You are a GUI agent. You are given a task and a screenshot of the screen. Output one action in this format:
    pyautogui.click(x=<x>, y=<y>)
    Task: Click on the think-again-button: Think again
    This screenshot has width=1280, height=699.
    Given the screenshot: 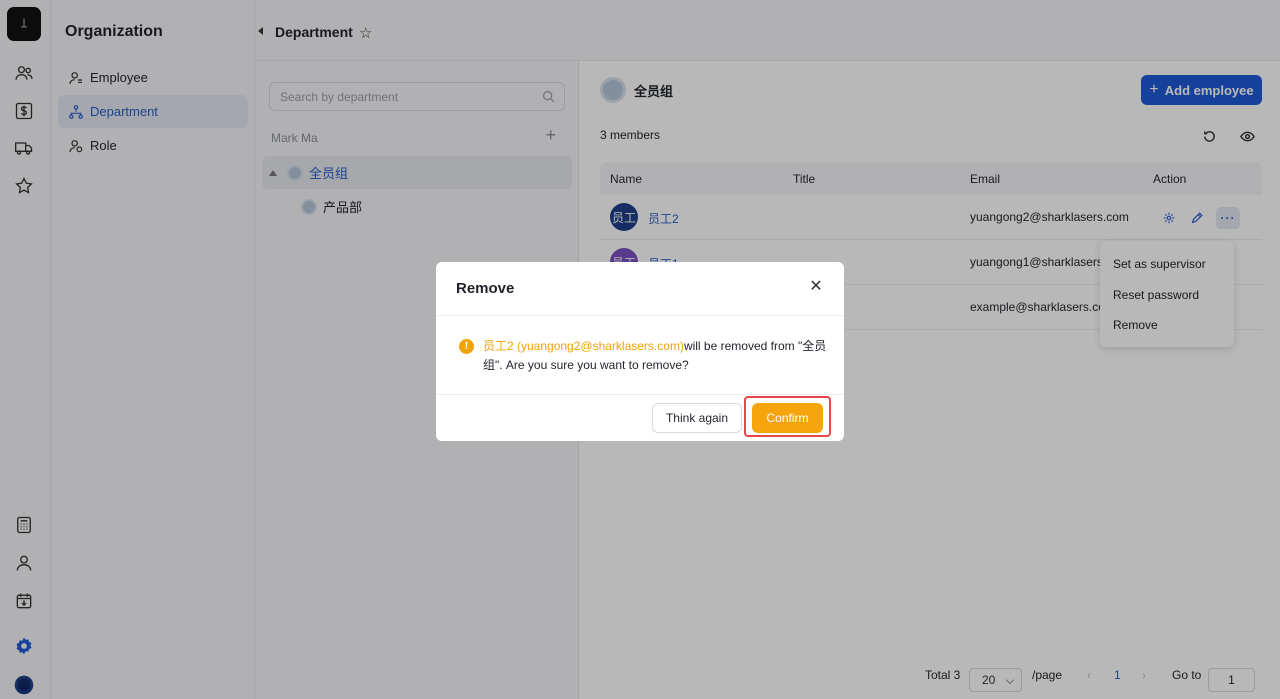 What is the action you would take?
    pyautogui.click(x=697, y=418)
    